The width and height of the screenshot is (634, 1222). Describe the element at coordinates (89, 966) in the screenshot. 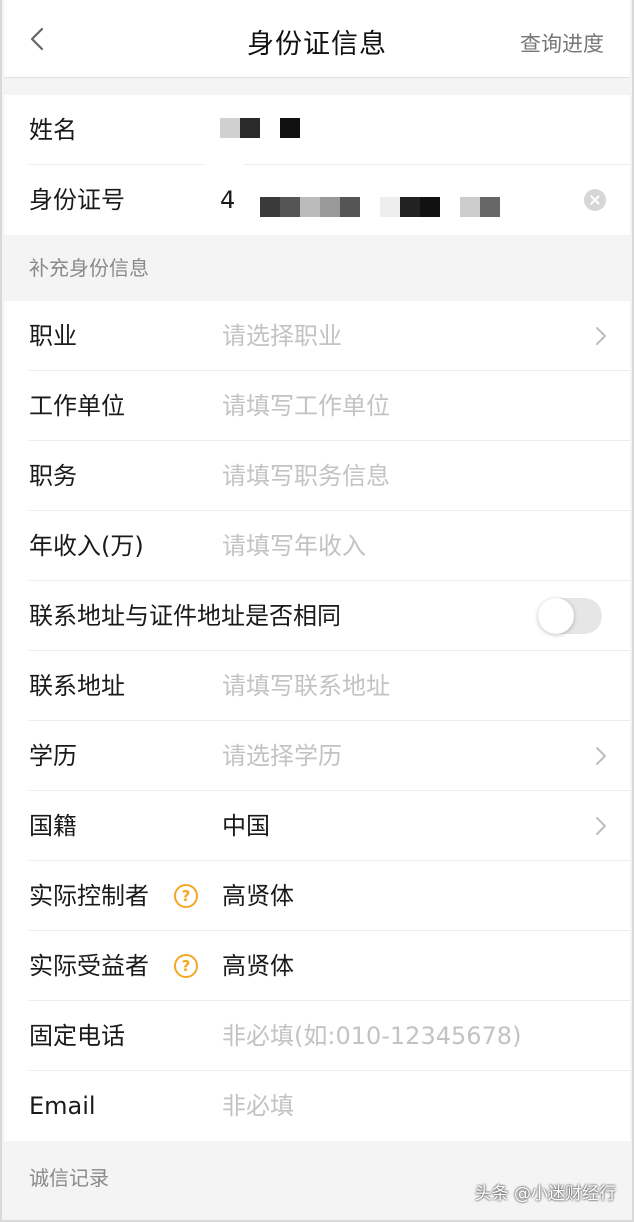

I see `beneficiary-label: 实际受益者` at that location.